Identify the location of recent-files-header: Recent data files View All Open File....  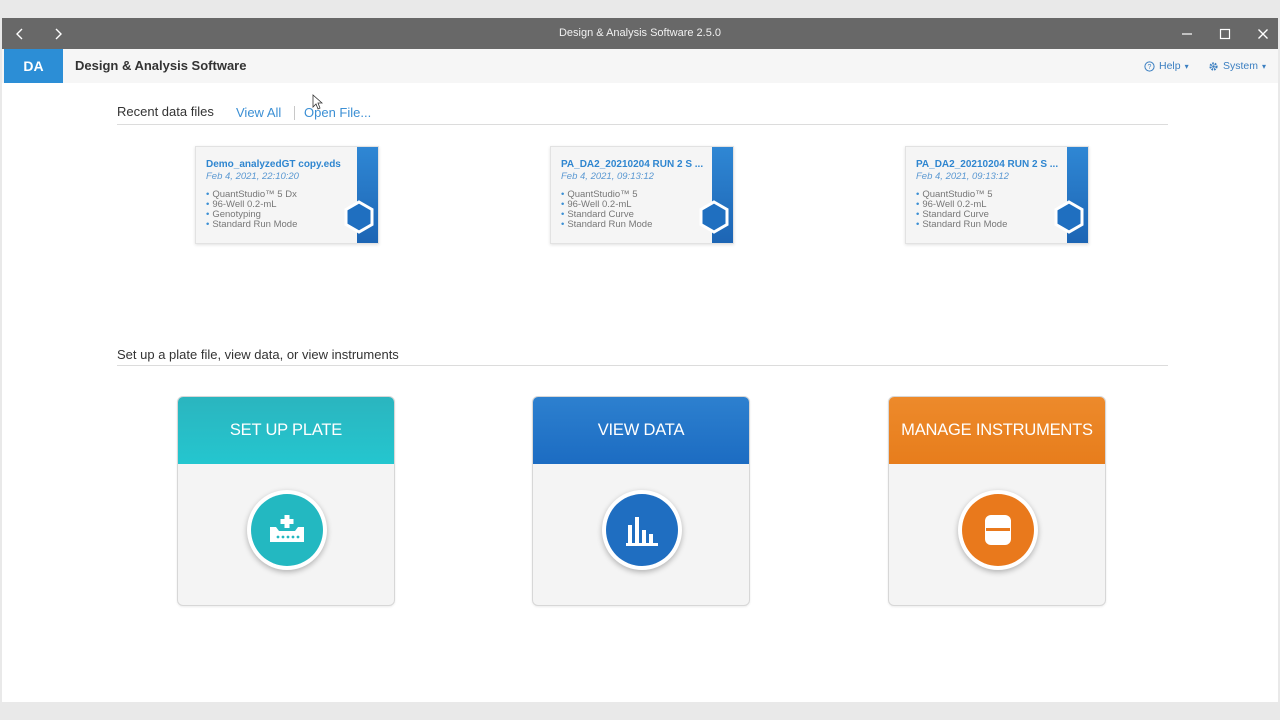
(642, 114).